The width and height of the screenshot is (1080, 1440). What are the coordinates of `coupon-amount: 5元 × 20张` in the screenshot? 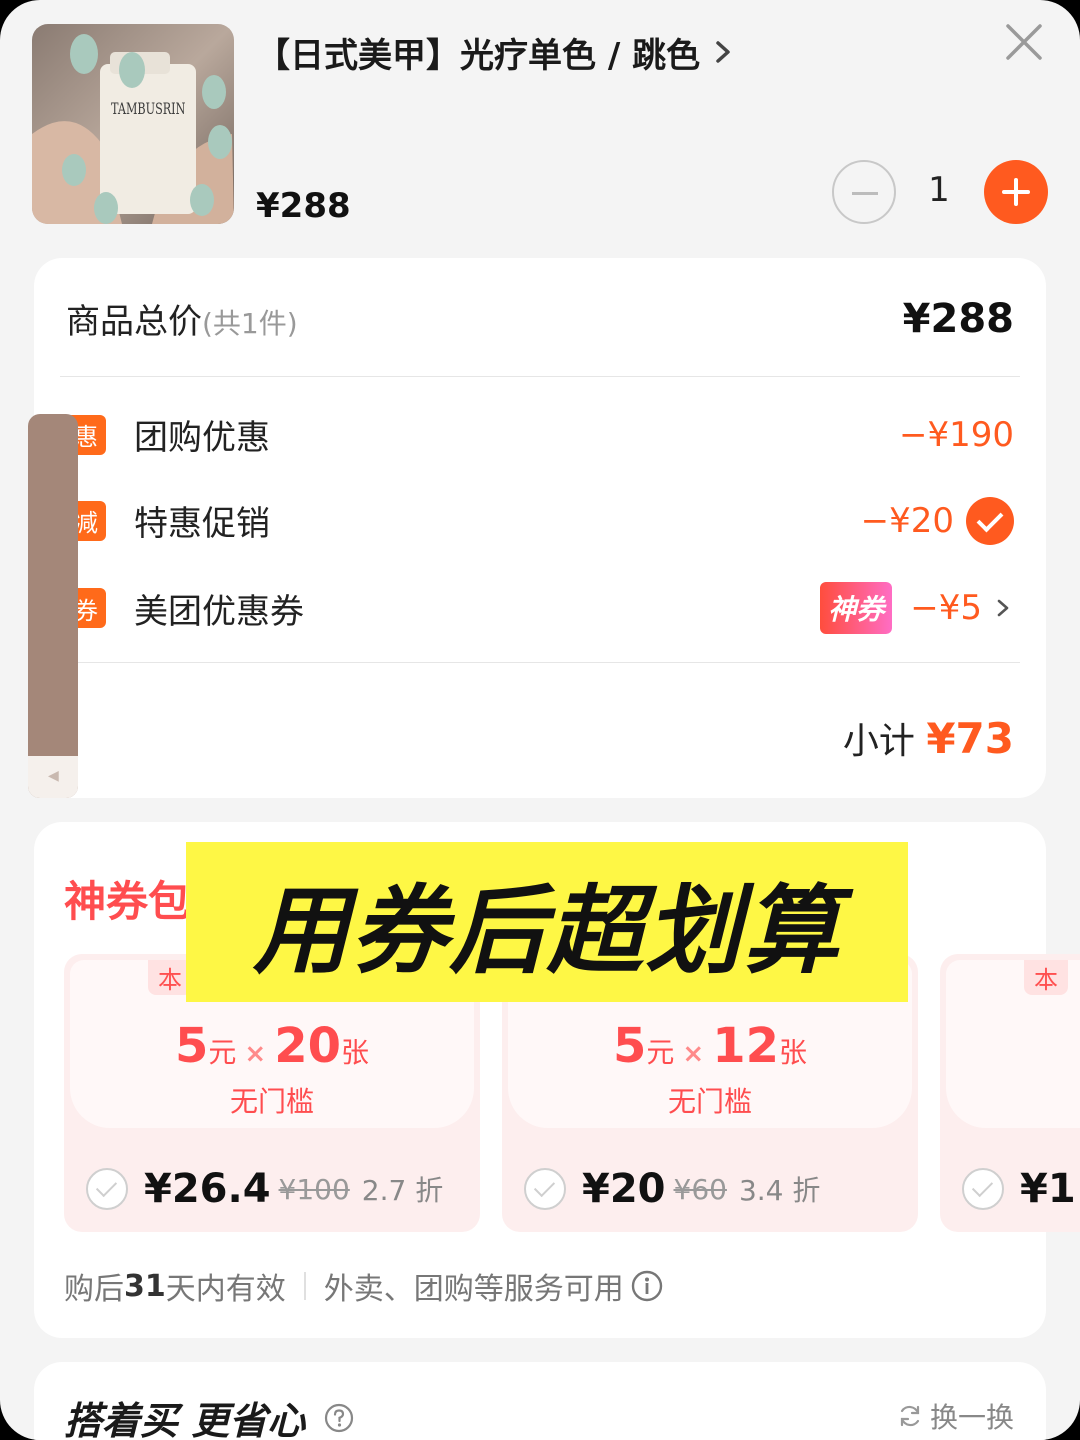 It's located at (272, 1046).